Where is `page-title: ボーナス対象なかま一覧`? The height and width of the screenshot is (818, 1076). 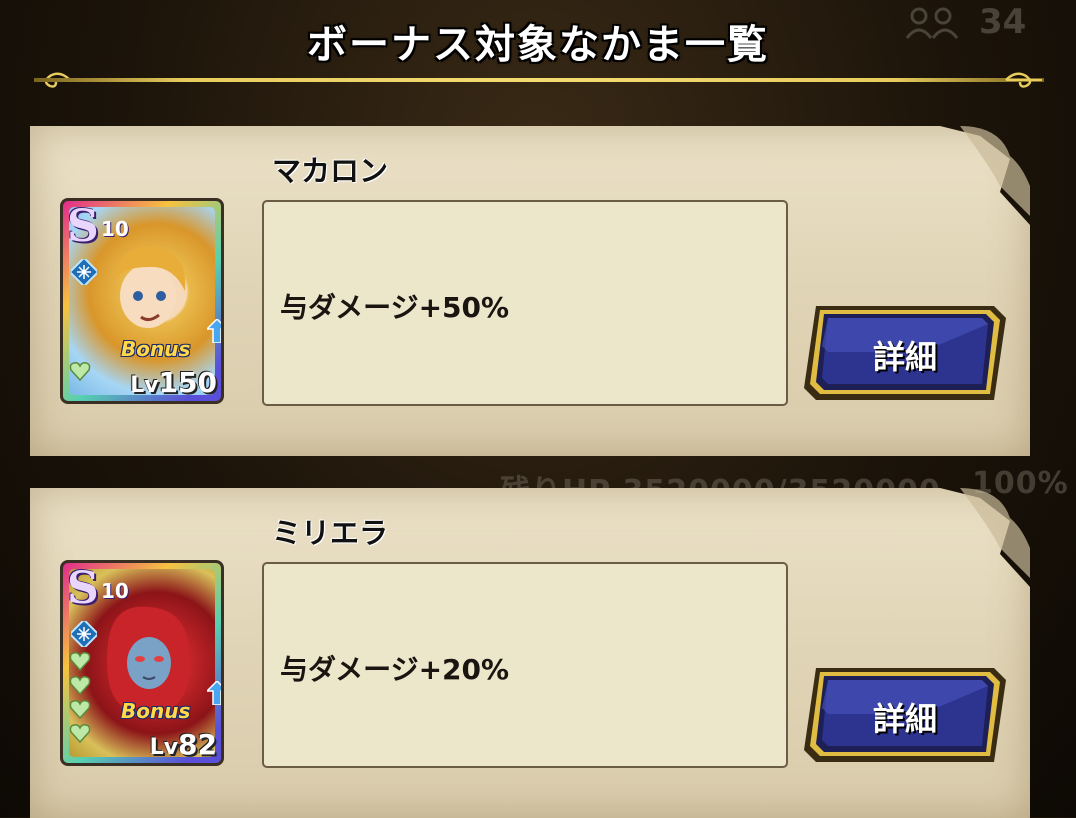 page-title: ボーナス対象なかま一覧 is located at coordinates (538, 45).